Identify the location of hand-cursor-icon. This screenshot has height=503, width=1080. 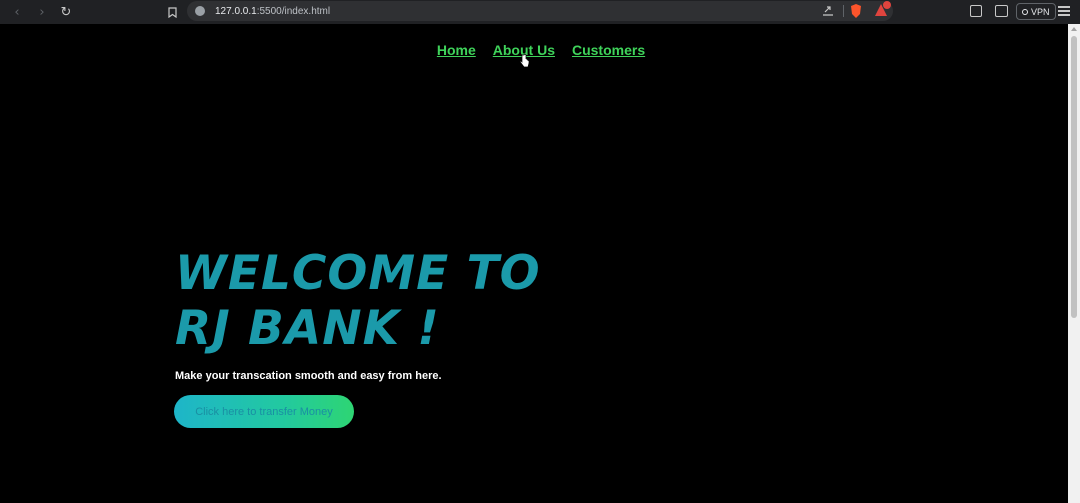
(524, 61).